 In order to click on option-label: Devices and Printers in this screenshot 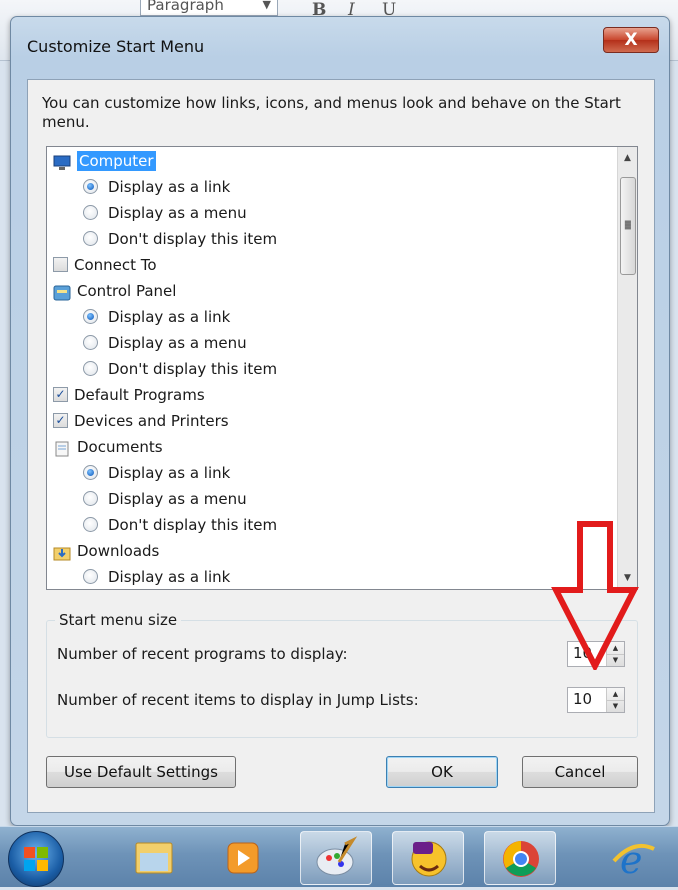, I will do `click(151, 420)`.